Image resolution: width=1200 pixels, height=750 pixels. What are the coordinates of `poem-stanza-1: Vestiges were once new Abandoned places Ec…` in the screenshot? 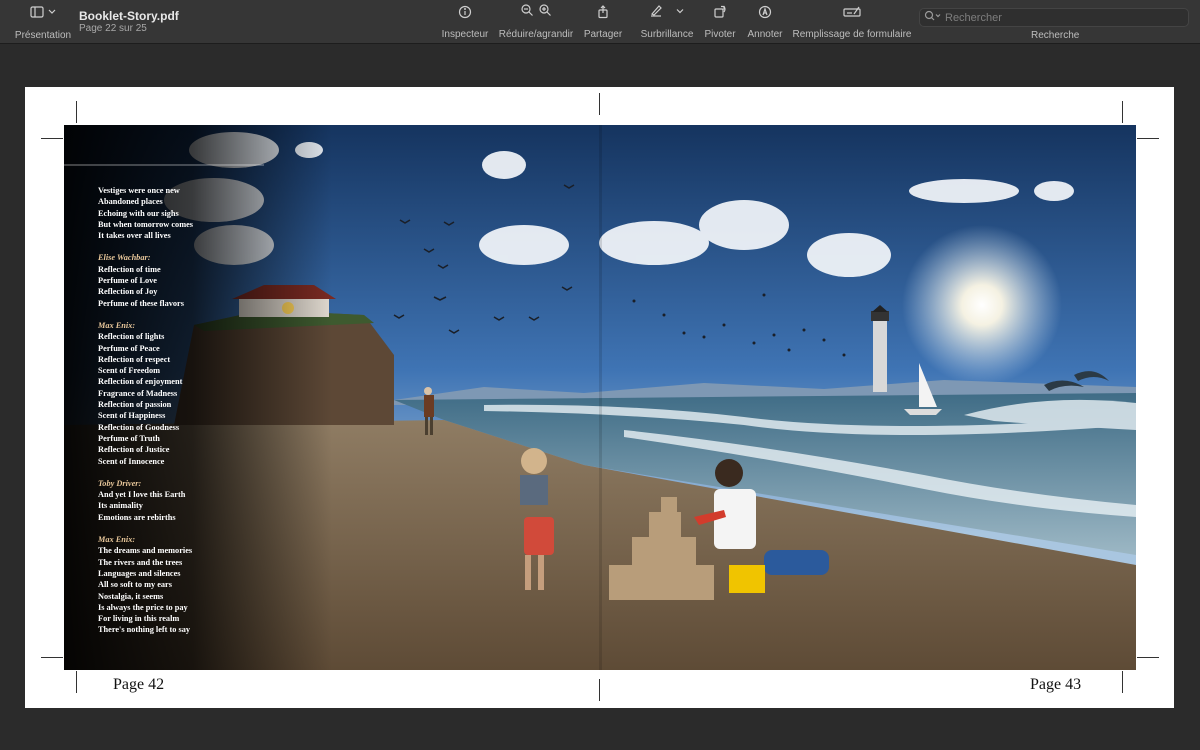 It's located at (163, 213).